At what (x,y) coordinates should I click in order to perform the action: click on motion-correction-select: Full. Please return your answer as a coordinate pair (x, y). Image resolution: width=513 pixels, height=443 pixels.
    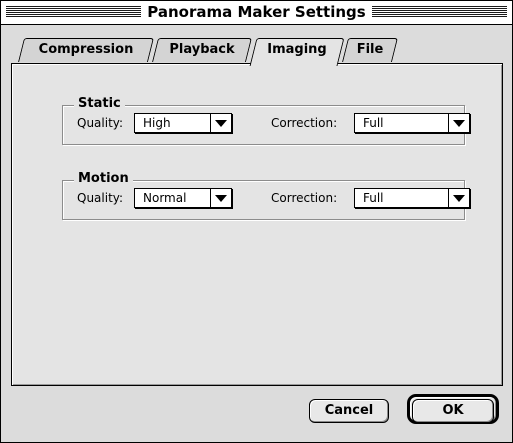
    Looking at the image, I should click on (412, 198).